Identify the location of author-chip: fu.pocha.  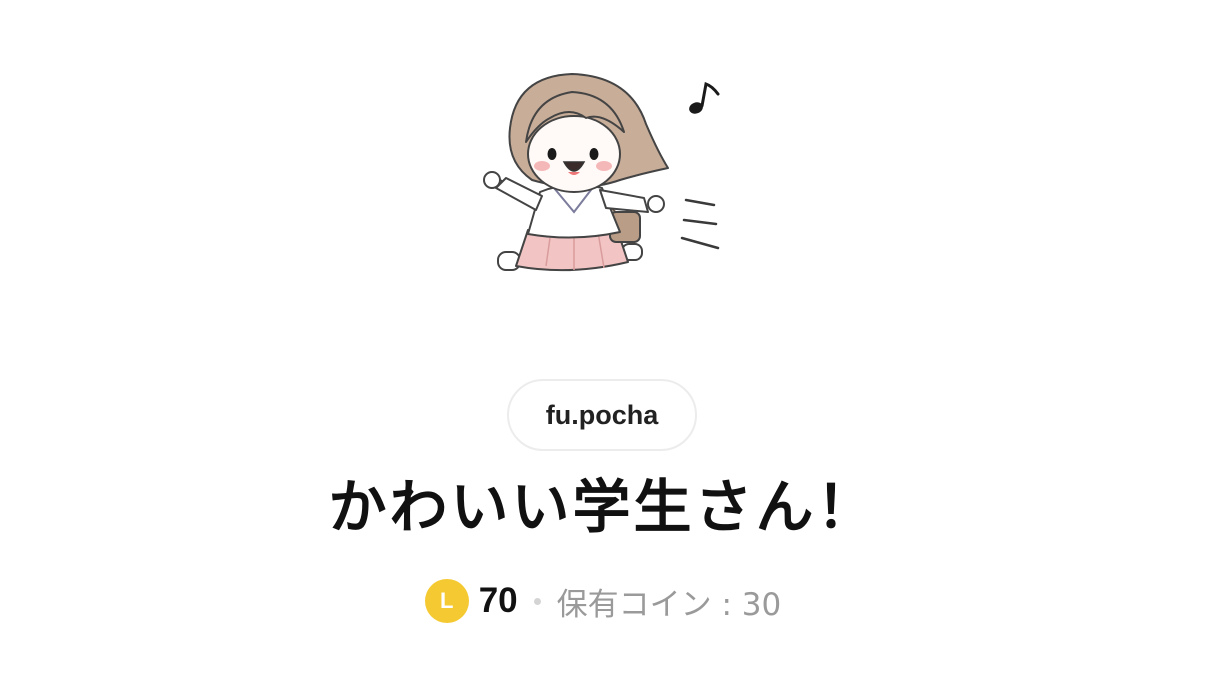
(602, 415).